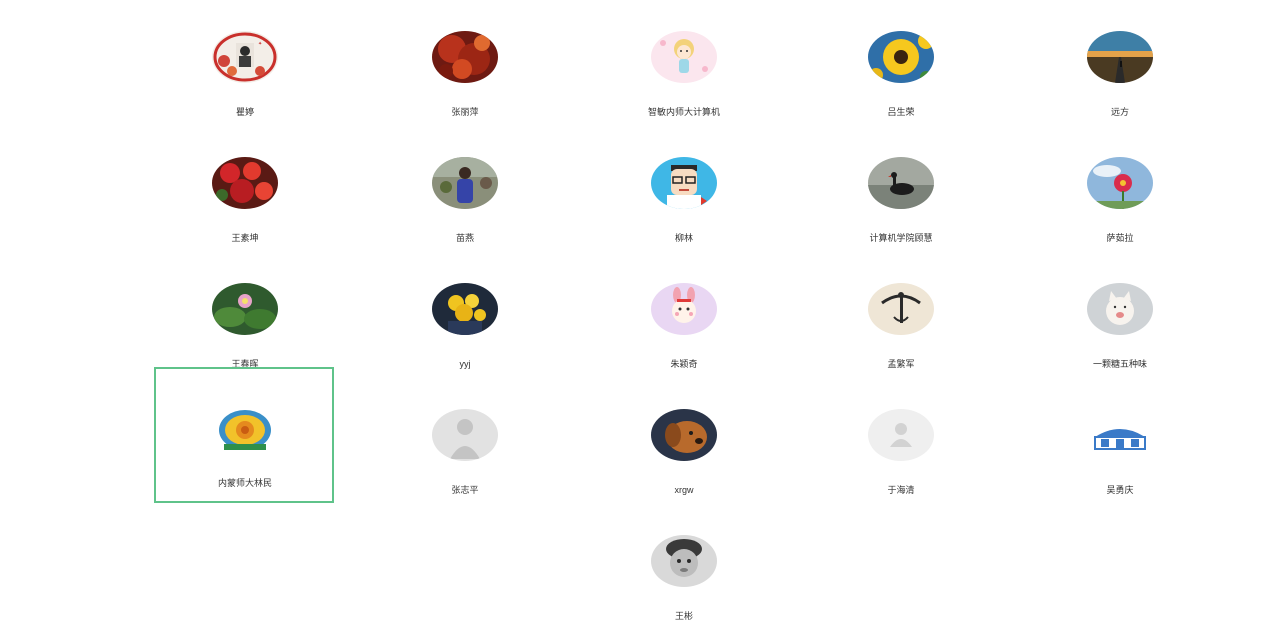 The width and height of the screenshot is (1269, 640). I want to click on member-card: 萨茹拉, so click(1120, 196).